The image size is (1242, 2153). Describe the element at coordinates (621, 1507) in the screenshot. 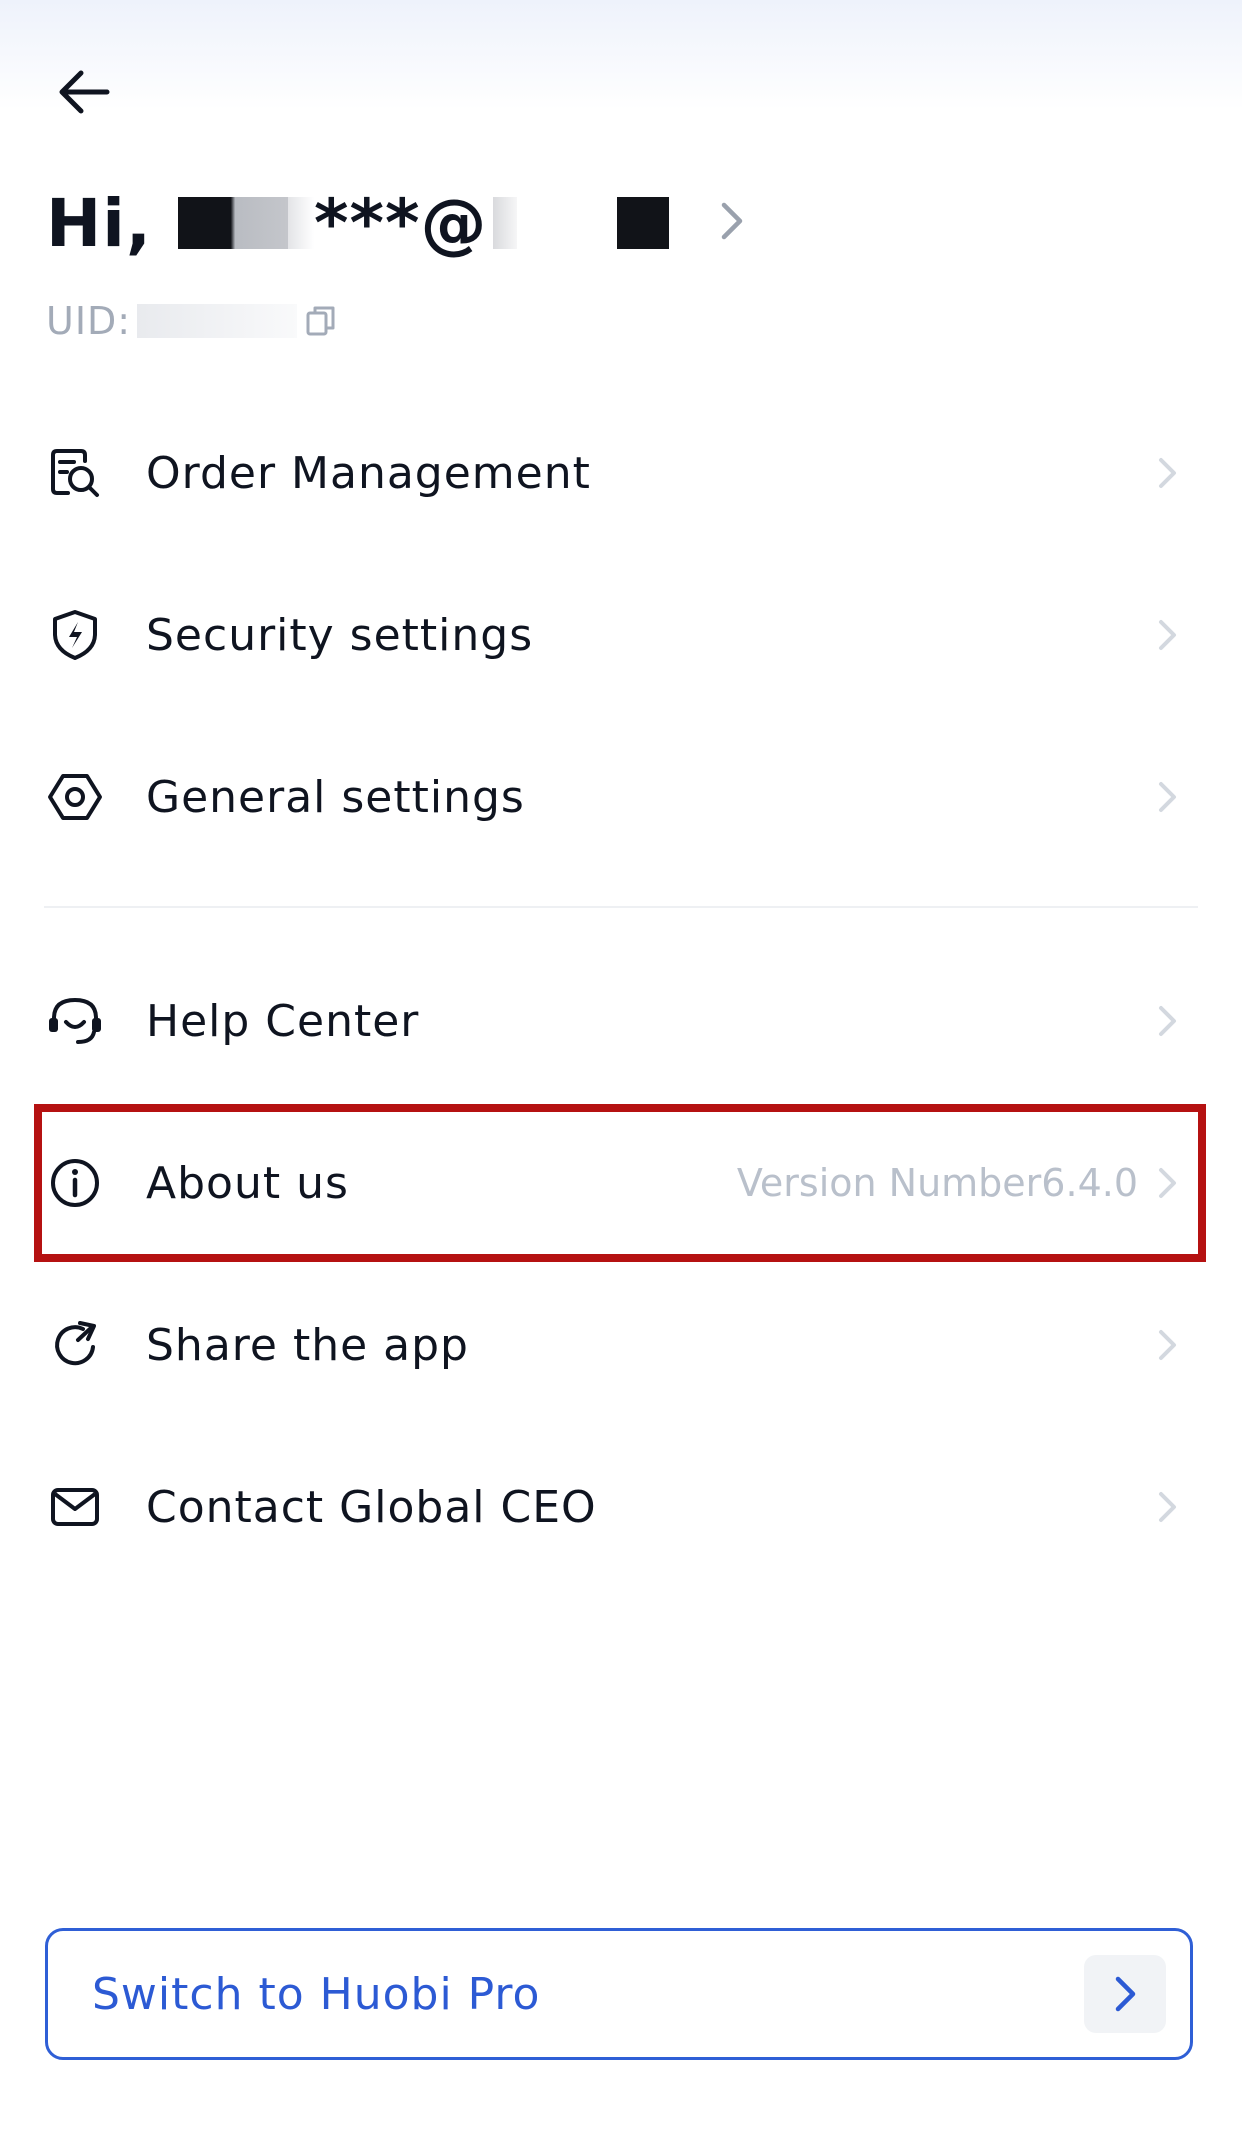

I see `menu-item-contact-global-ceo: Contact Global CEO` at that location.